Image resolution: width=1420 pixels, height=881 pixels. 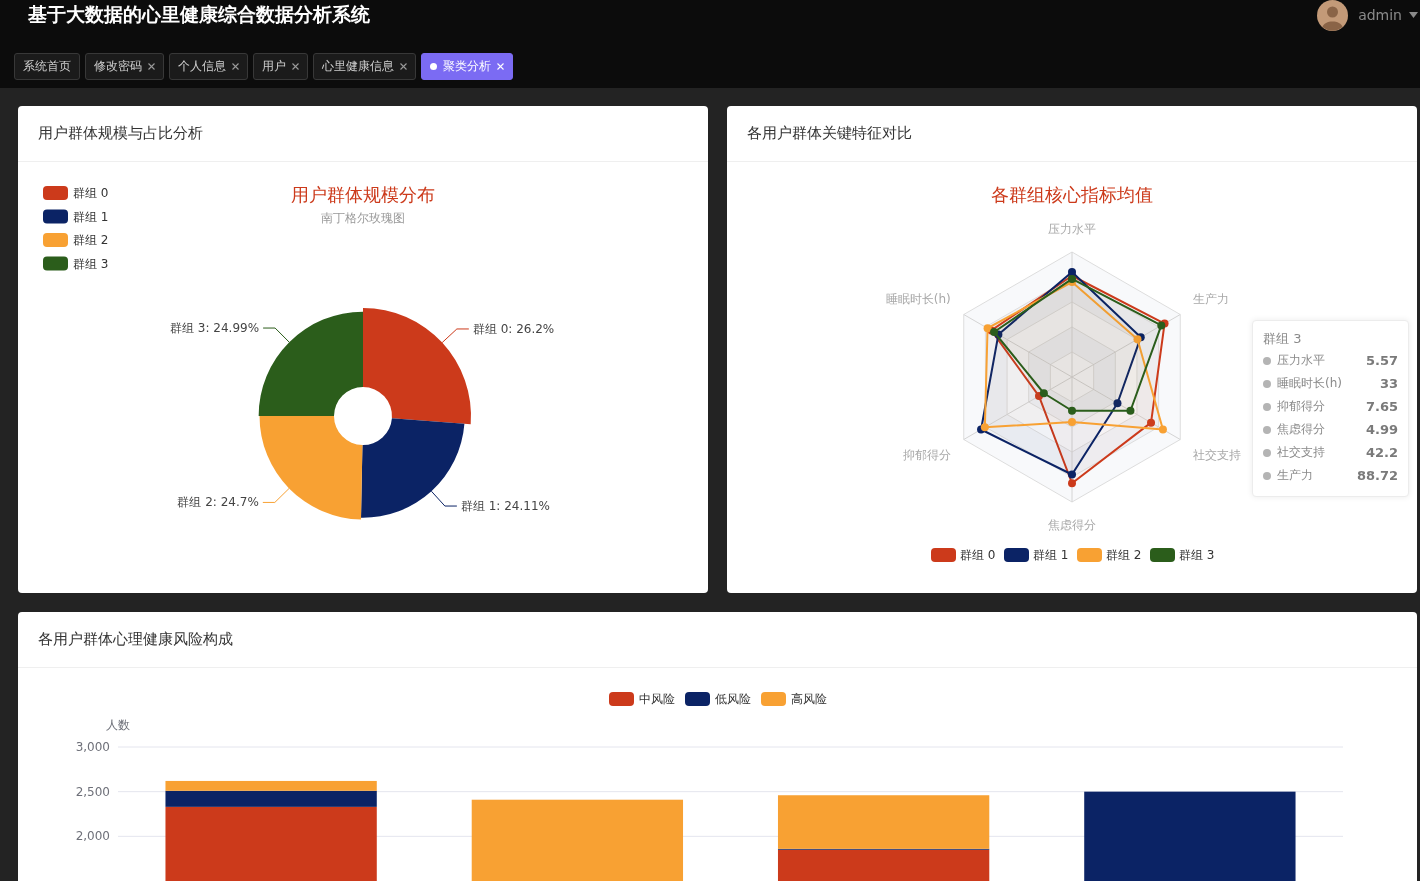 What do you see at coordinates (218, 502) in the screenshot?
I see `slice-label: 群组 2: 24.7%` at bounding box center [218, 502].